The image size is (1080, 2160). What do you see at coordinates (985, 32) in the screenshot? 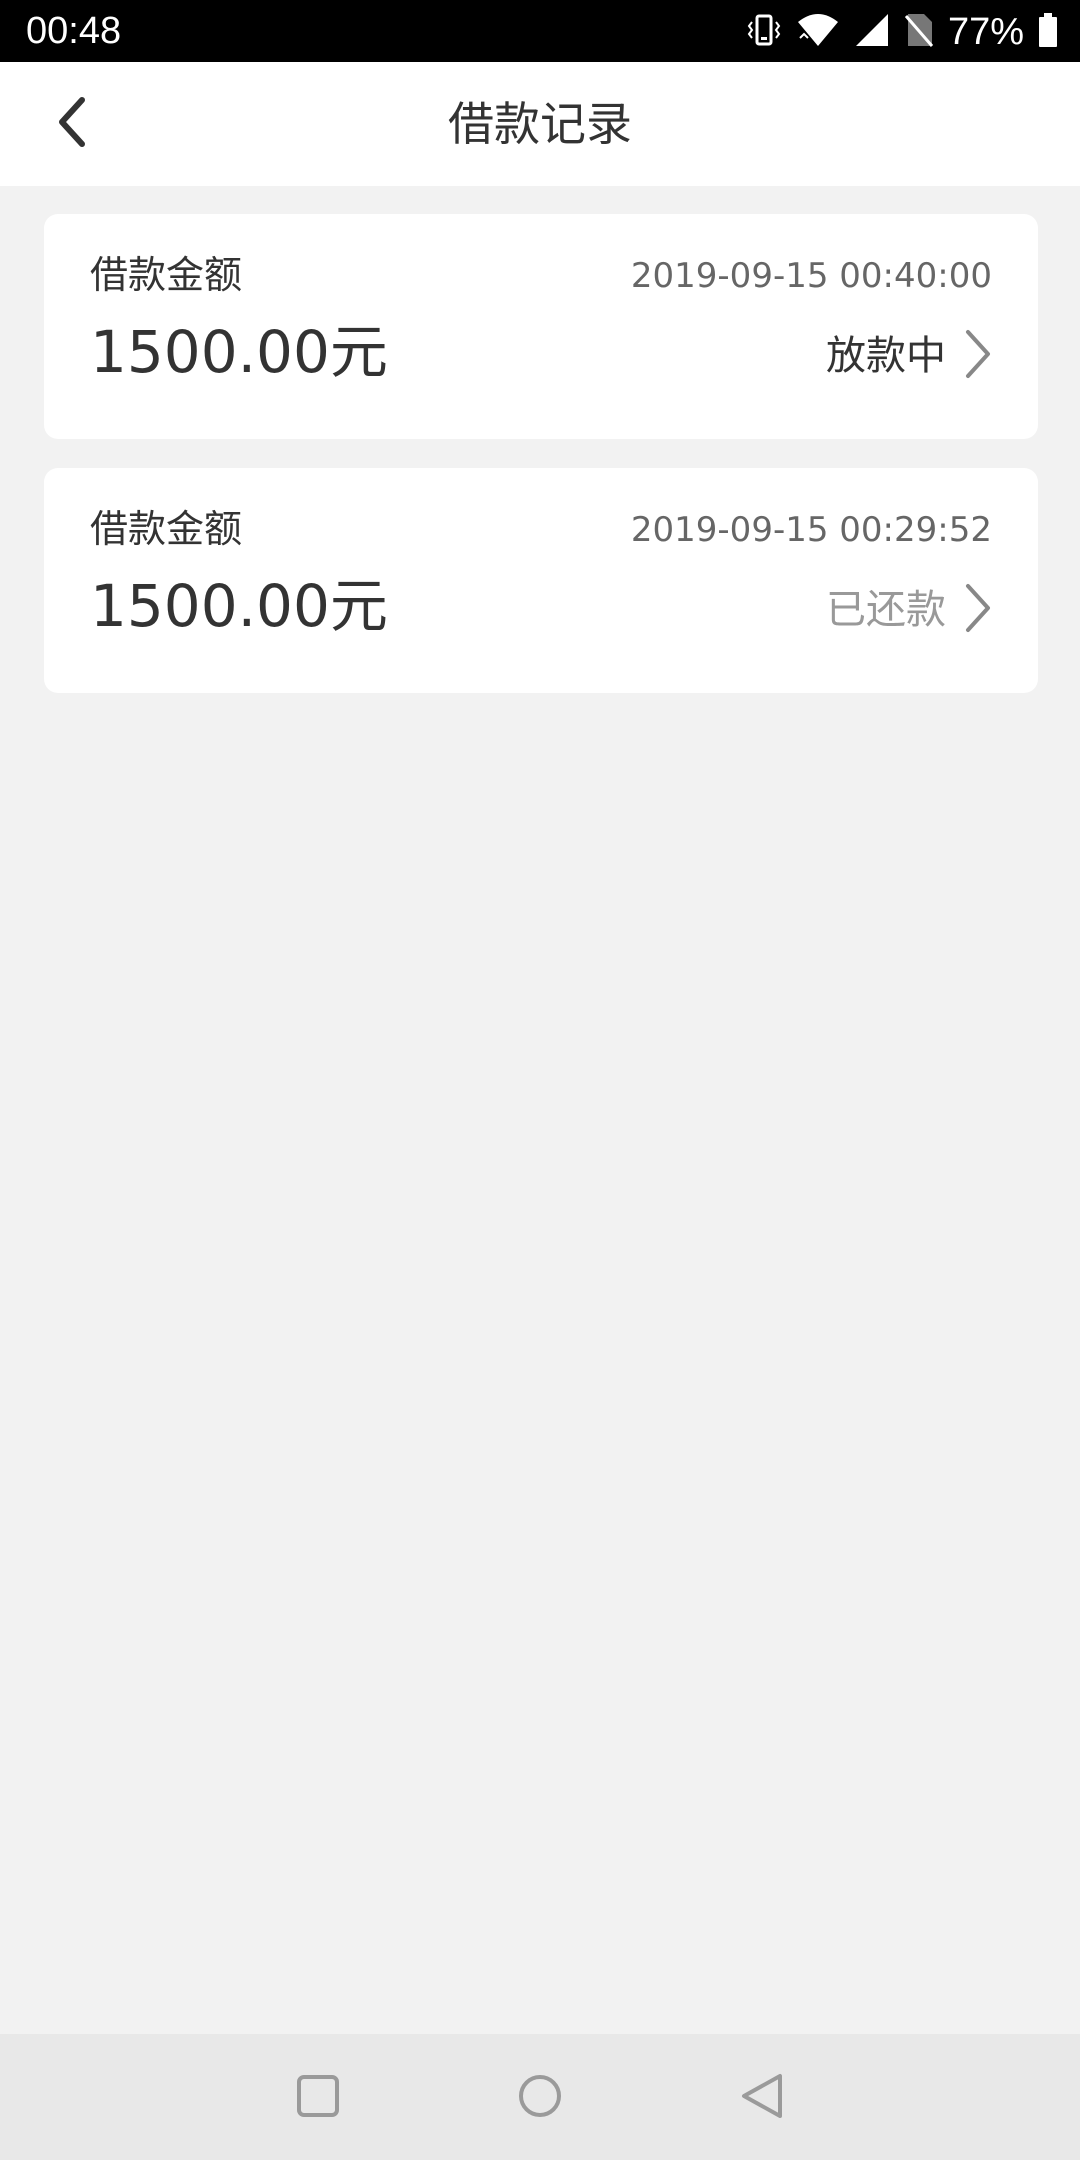
I see `battery-percentage: 77%` at bounding box center [985, 32].